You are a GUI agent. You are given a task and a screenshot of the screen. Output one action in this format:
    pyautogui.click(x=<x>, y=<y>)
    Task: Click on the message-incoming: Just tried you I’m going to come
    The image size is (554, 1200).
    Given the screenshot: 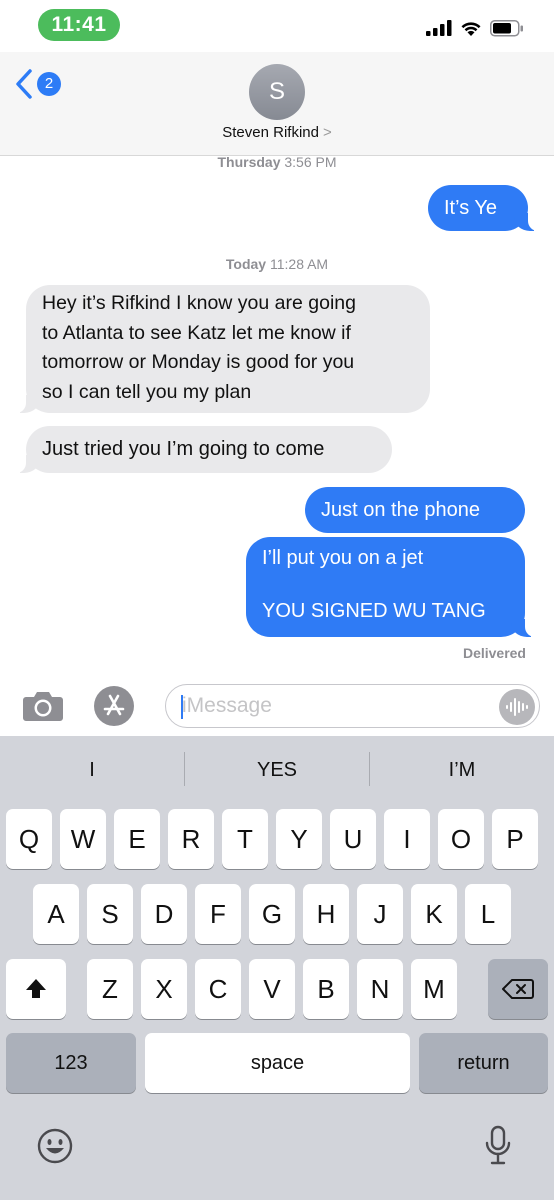 What is the action you would take?
    pyautogui.click(x=203, y=449)
    